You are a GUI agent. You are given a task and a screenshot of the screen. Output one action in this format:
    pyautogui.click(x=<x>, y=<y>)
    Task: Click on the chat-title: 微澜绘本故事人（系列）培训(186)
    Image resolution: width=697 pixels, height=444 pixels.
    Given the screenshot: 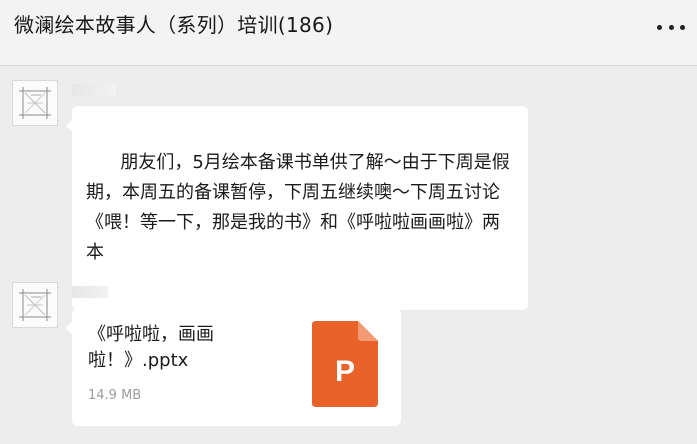 What is the action you would take?
    pyautogui.click(x=174, y=25)
    